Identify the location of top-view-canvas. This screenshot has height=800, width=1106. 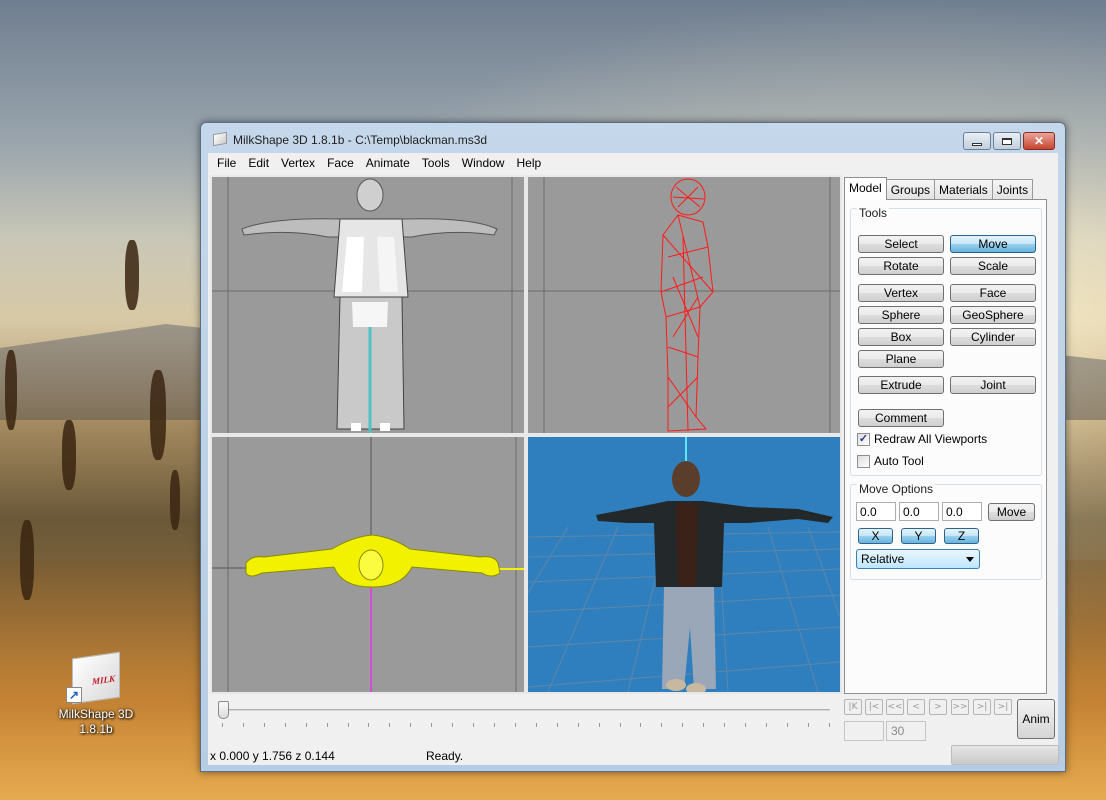
(368, 564).